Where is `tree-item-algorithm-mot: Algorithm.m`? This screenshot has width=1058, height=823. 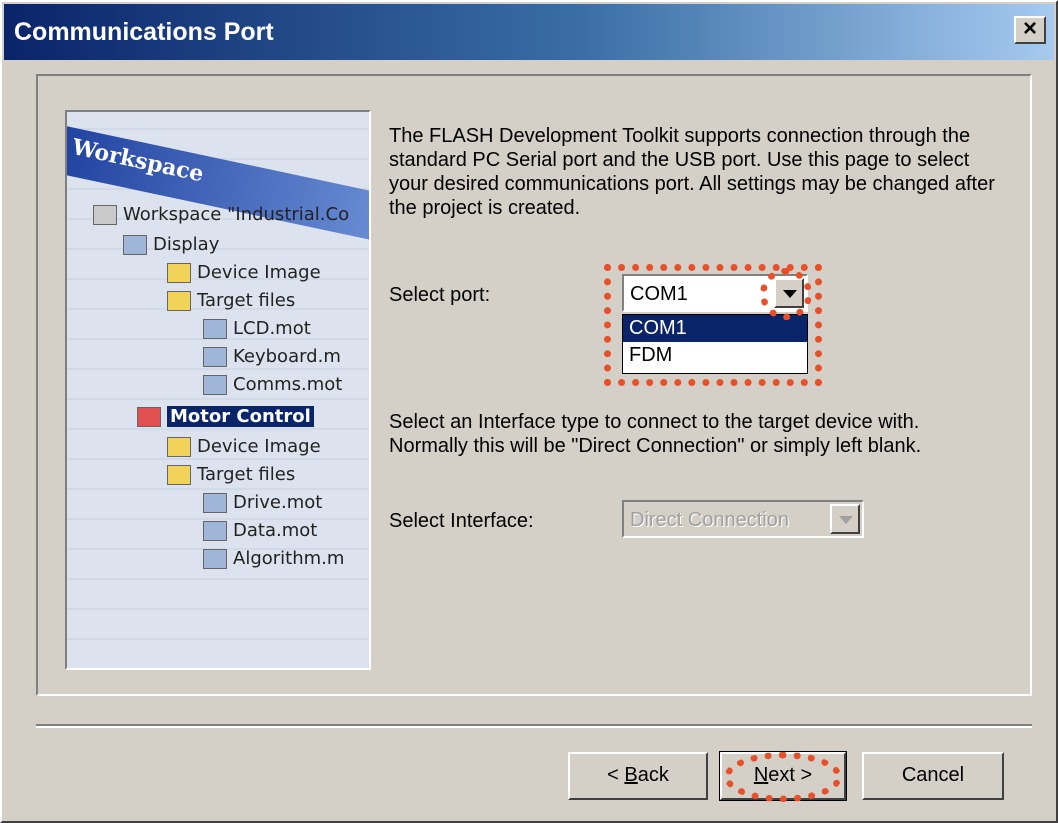 tree-item-algorithm-mot: Algorithm.m is located at coordinates (273, 558).